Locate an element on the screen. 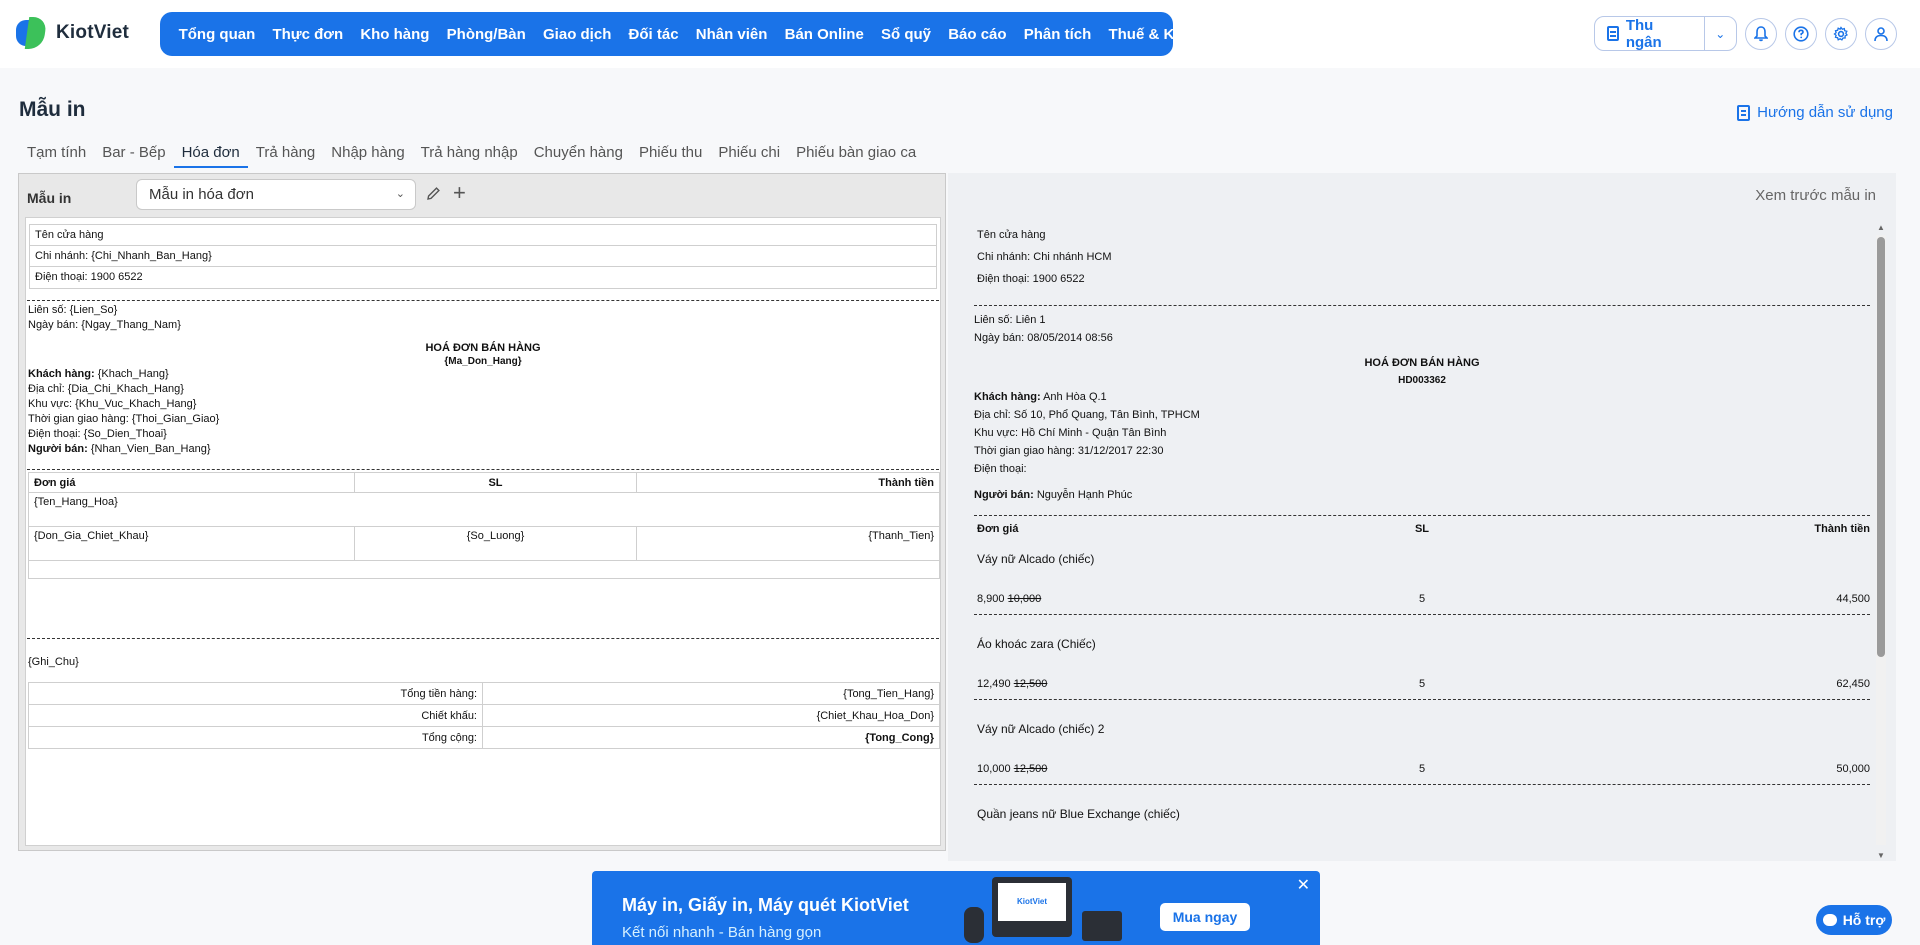 Image resolution: width=1920 pixels, height=945 pixels. order-note: {Ghi_Chu} is located at coordinates (53, 662).